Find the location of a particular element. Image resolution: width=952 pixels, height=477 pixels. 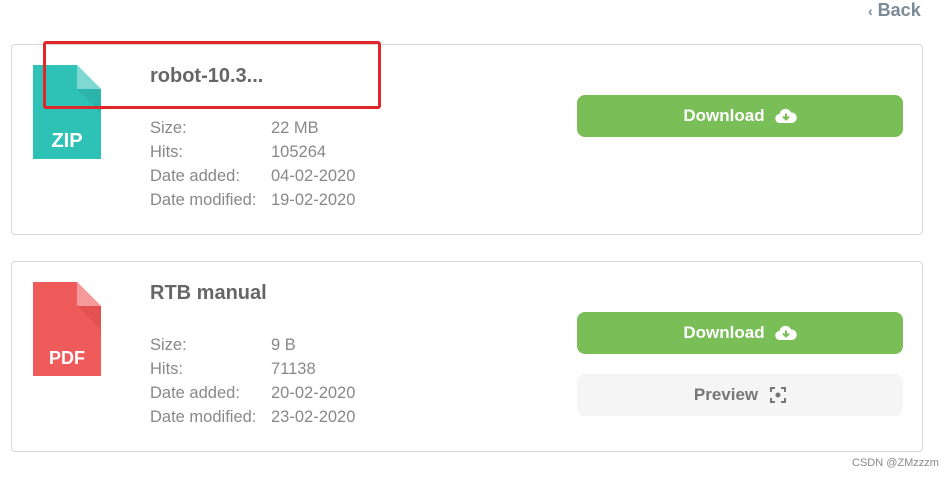

meta-row-size: Size: 9 B is located at coordinates (252, 345).